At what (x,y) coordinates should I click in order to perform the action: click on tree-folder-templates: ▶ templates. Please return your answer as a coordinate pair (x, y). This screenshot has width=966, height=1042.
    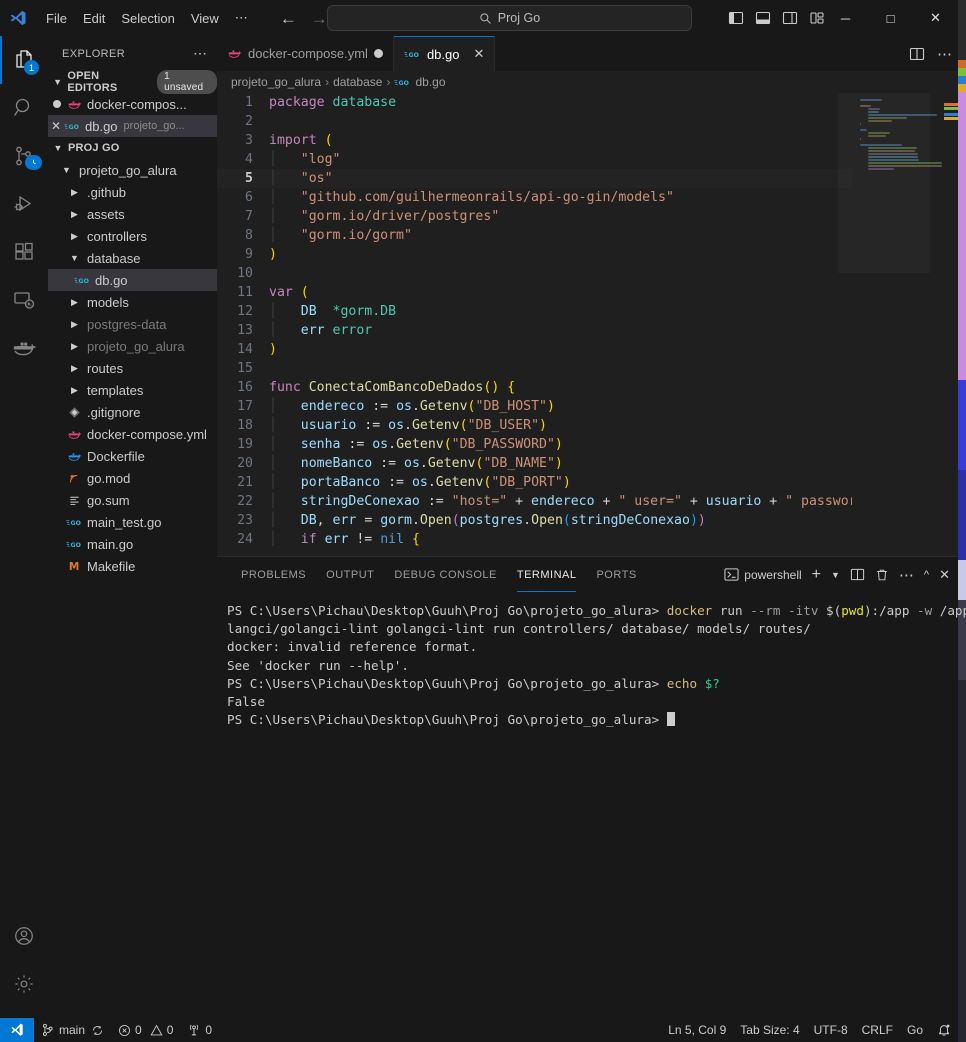
    Looking at the image, I should click on (132, 390).